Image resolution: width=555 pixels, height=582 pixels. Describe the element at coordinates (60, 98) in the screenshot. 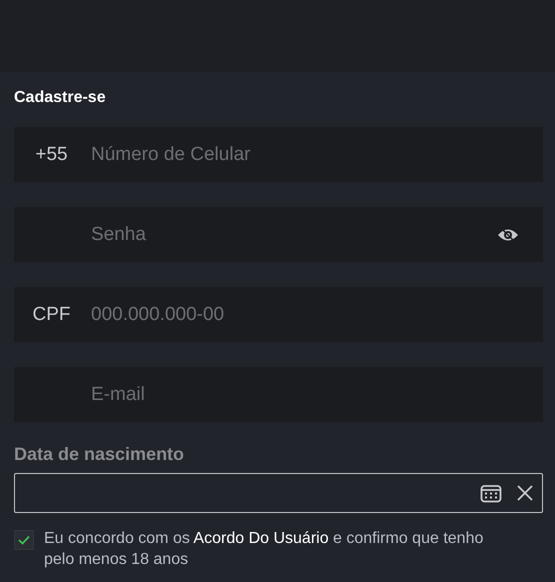

I see `form-title: Cadastre-se` at that location.